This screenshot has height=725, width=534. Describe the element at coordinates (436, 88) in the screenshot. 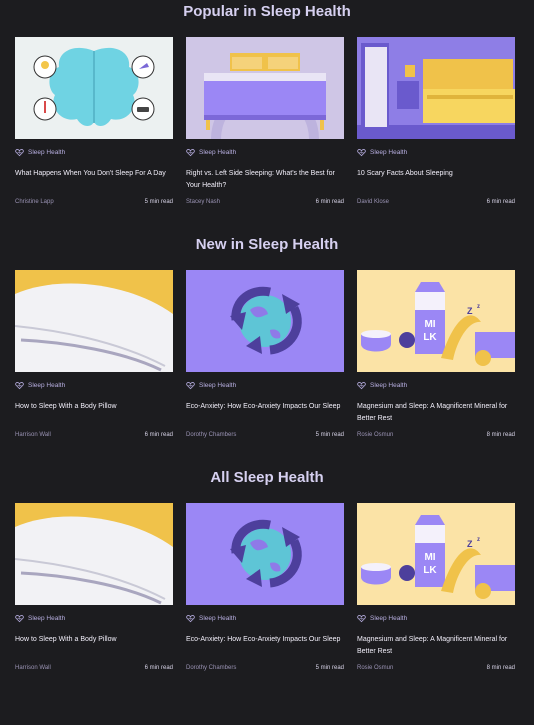

I see `bedroom-illustration` at that location.